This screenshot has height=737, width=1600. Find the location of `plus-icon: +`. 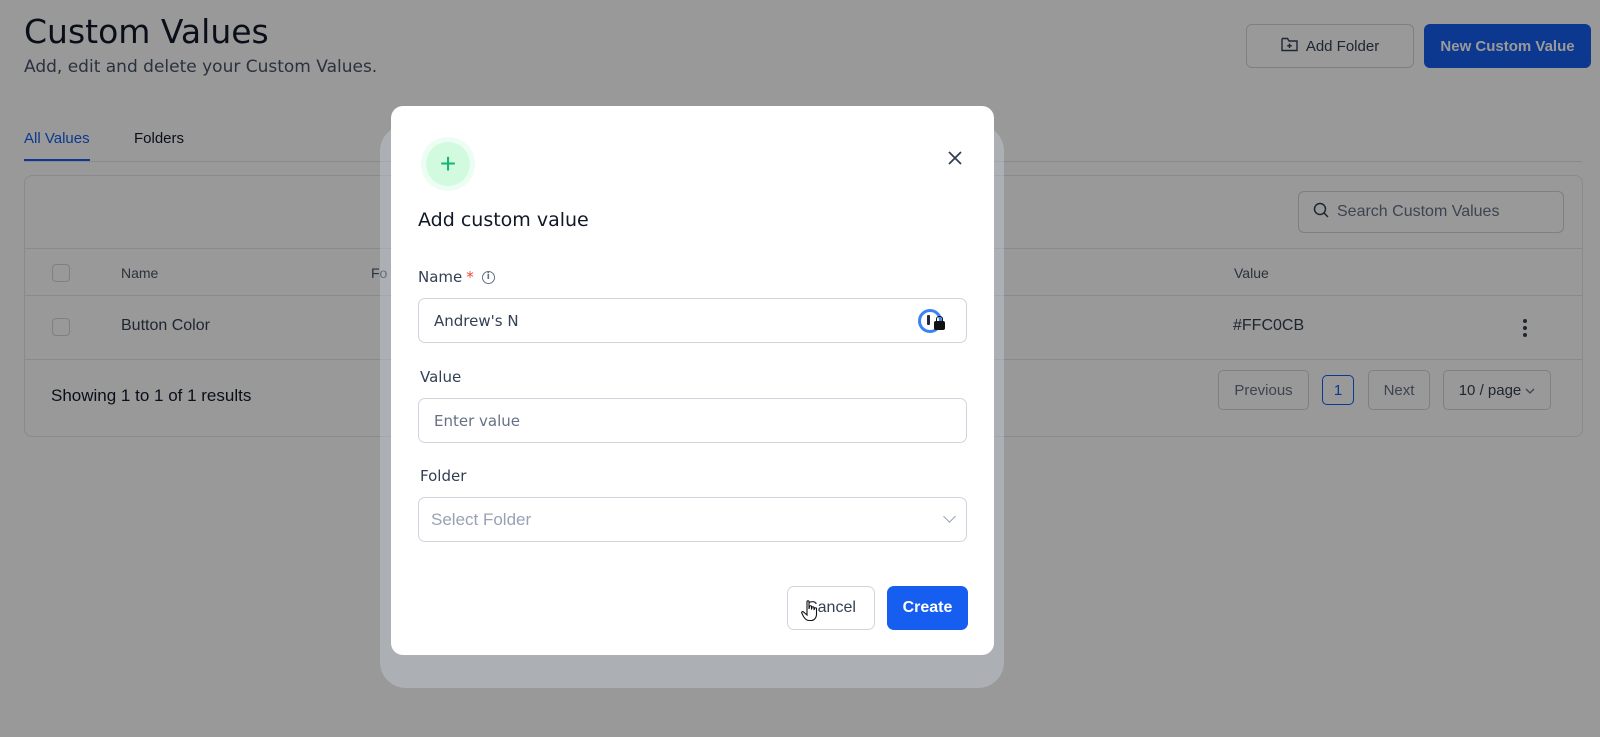

plus-icon: + is located at coordinates (448, 164).